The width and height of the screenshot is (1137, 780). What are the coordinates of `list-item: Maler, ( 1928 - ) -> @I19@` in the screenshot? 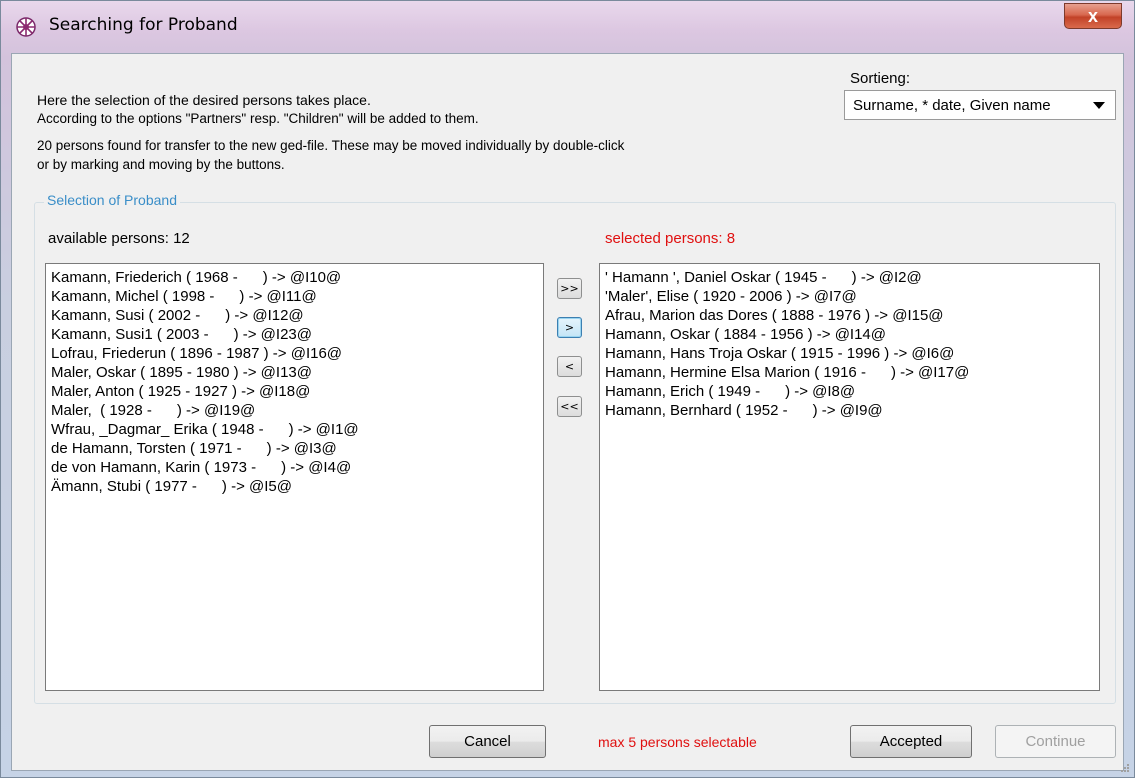 It's located at (297, 410).